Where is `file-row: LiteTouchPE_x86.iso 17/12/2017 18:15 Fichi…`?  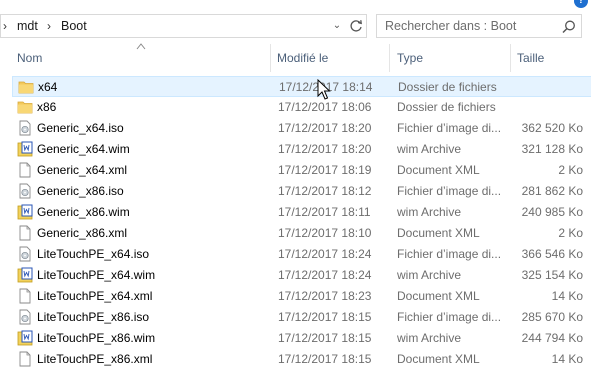 file-row: LiteTouchPE_x86.iso 17/12/2017 18:15 Fichi… is located at coordinates (295, 317).